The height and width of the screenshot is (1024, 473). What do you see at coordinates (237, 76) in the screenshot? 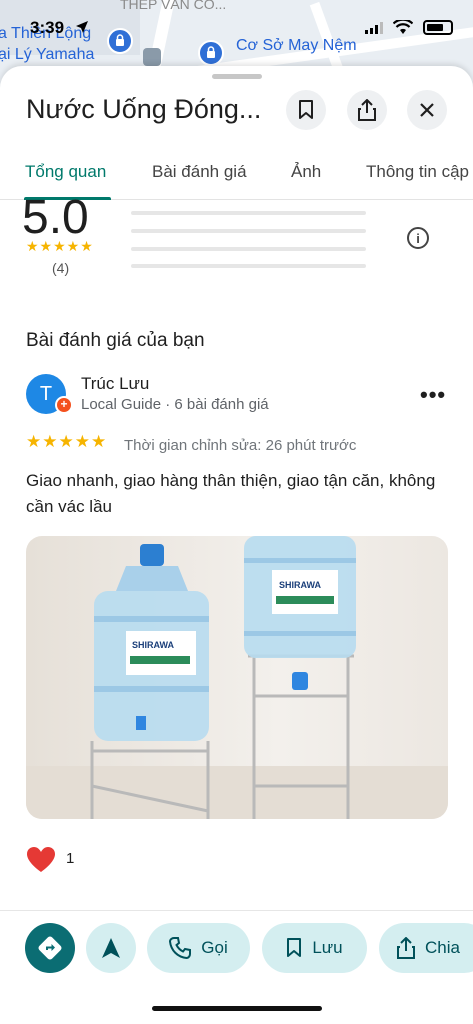
I see `sheet-drag-handle` at bounding box center [237, 76].